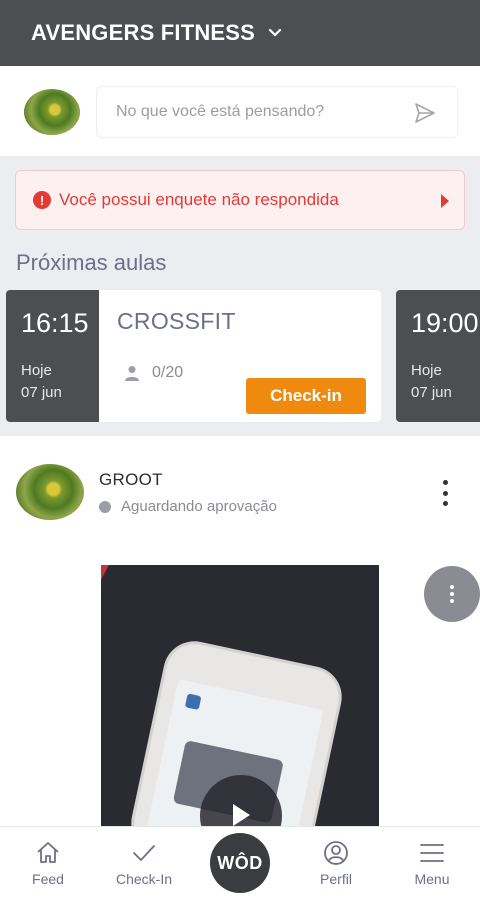 This screenshot has width=480, height=900. I want to click on class-capacity: 0/20, so click(153, 373).